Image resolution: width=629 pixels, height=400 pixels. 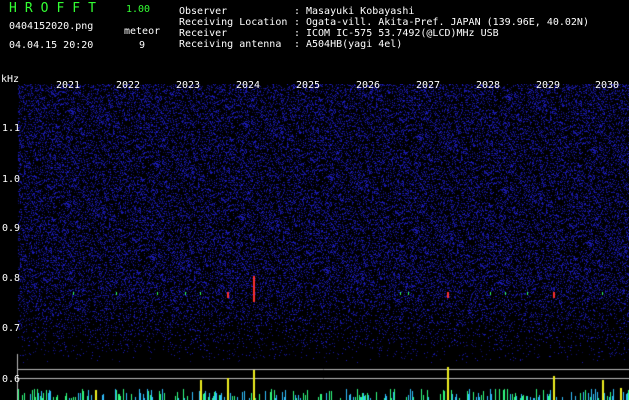 I want to click on frequency-axis-tick: 1.1, so click(x=11, y=128).